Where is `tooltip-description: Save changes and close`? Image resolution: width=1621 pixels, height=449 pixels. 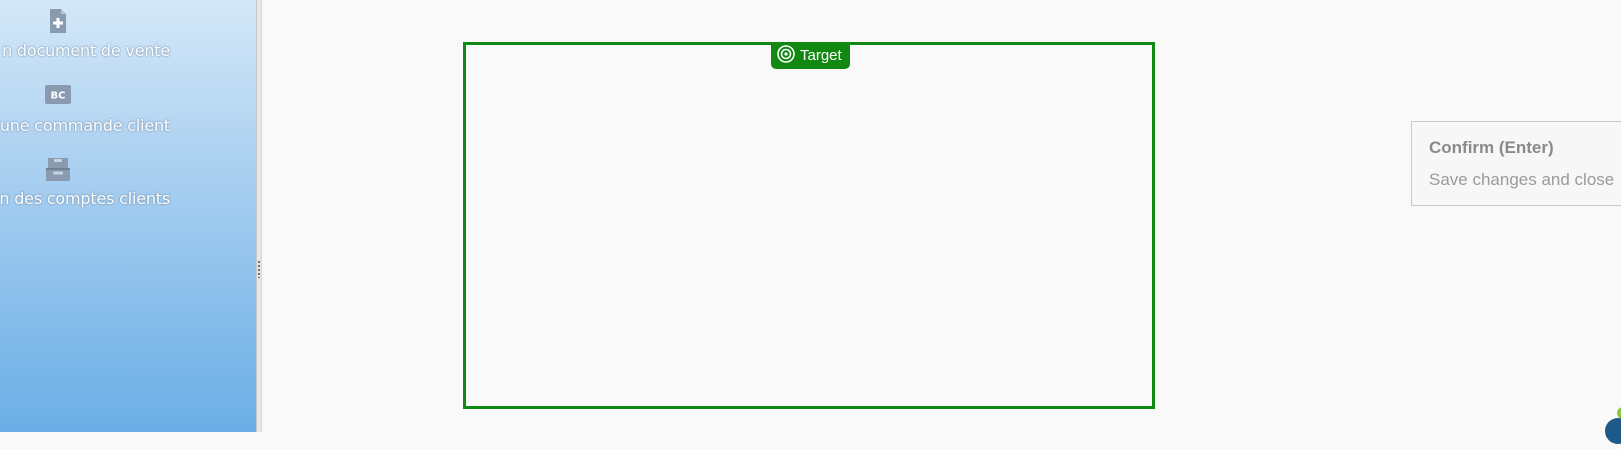 tooltip-description: Save changes and close is located at coordinates (1522, 179).